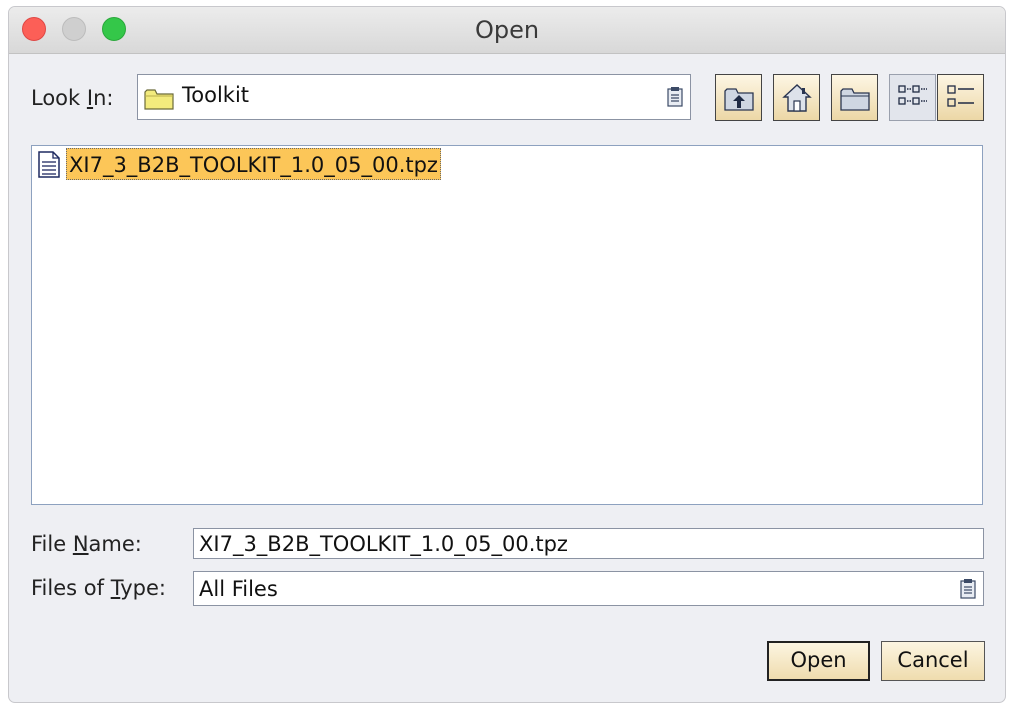 The image size is (1016, 710). I want to click on file-name-label: XI7_3_B2B_TOOLKIT_1.0_05_00.tpz, so click(253, 164).